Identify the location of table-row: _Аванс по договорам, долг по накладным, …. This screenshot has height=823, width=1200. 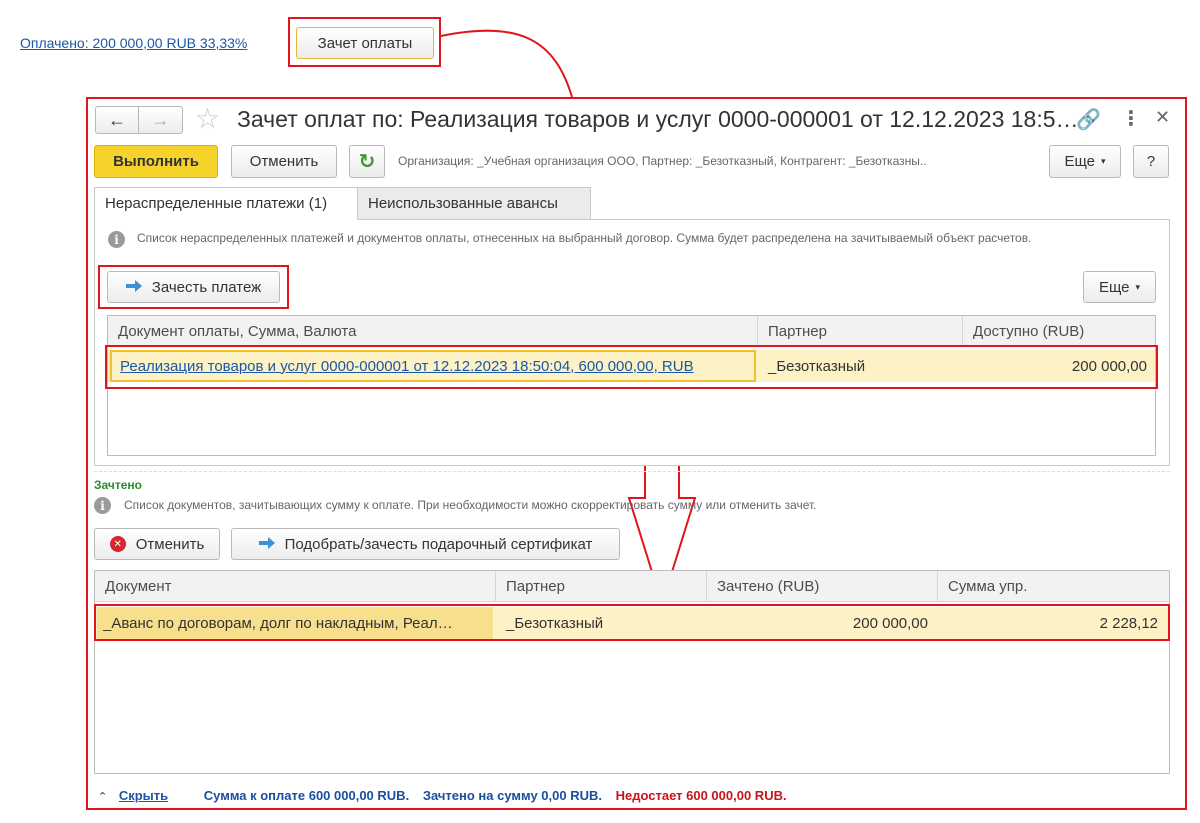
(632, 623).